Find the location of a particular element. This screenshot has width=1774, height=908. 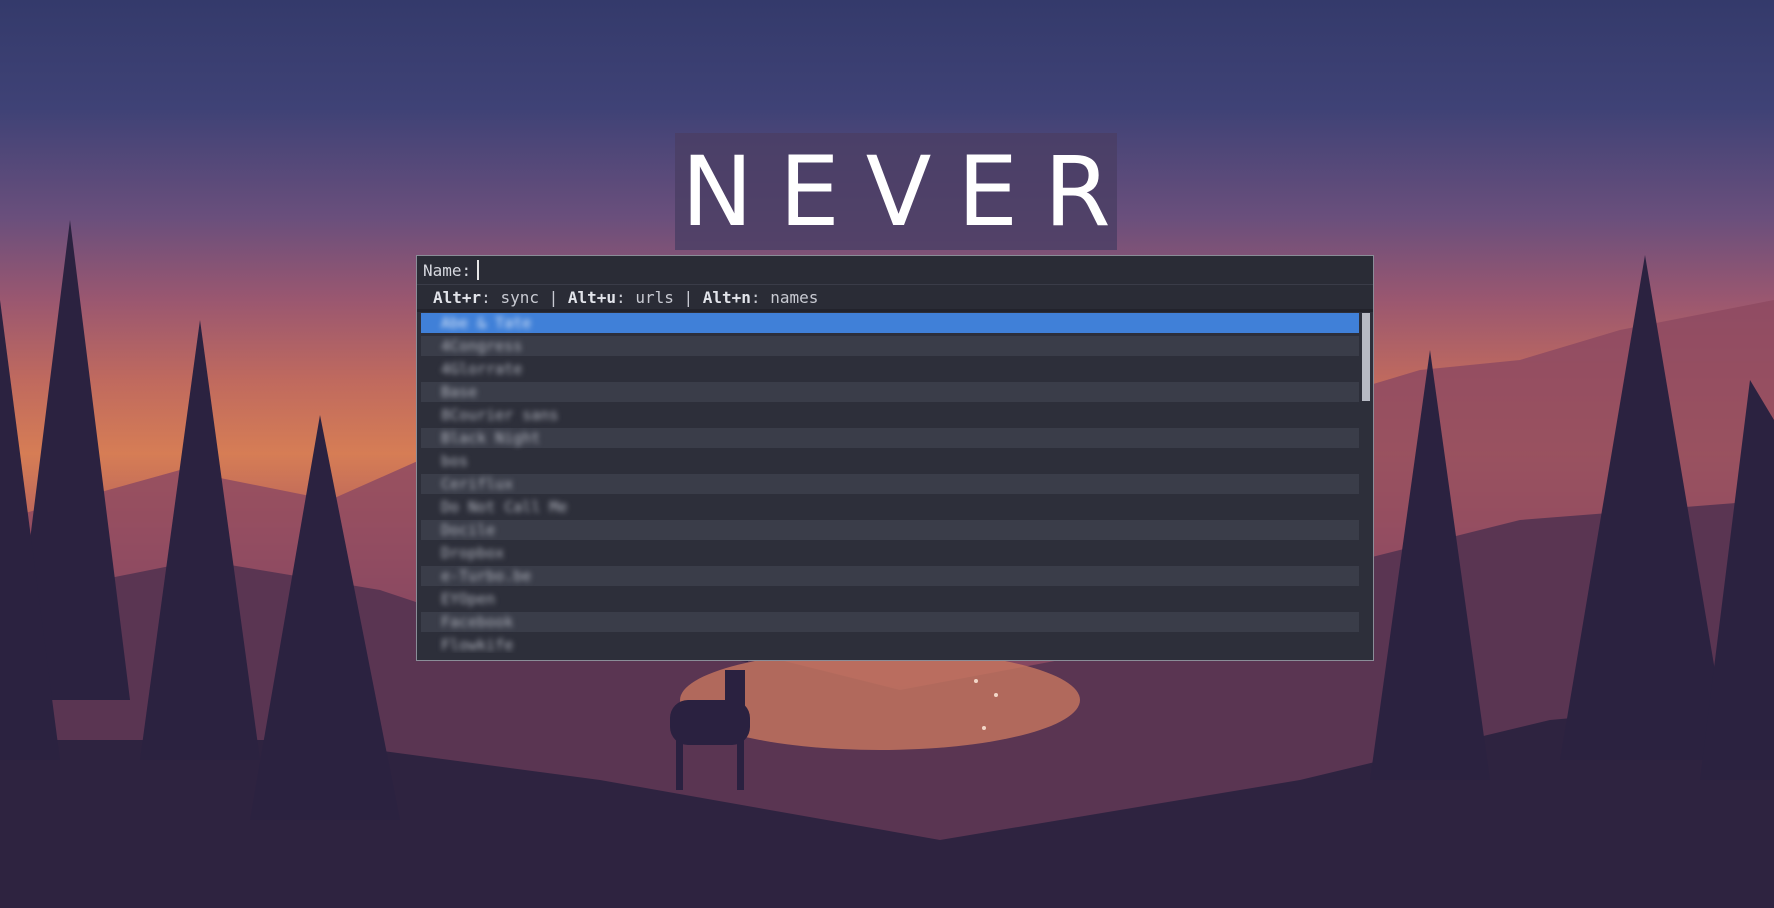

names-label: : names is located at coordinates (784, 297).